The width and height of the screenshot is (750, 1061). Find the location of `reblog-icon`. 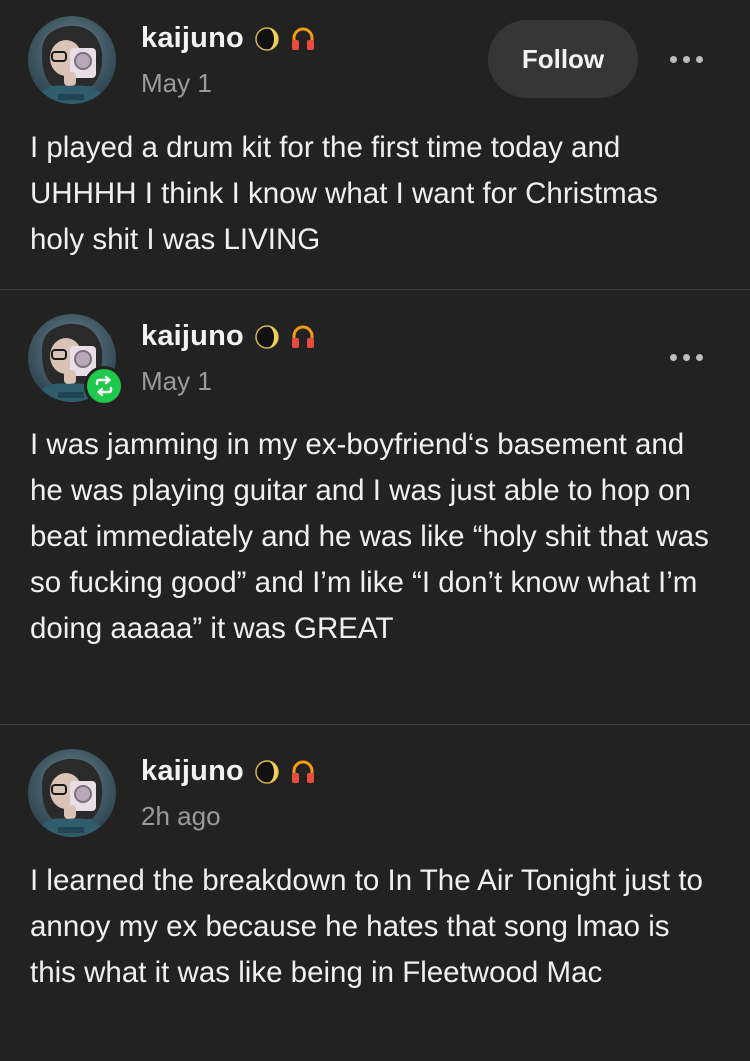

reblog-icon is located at coordinates (104, 386).